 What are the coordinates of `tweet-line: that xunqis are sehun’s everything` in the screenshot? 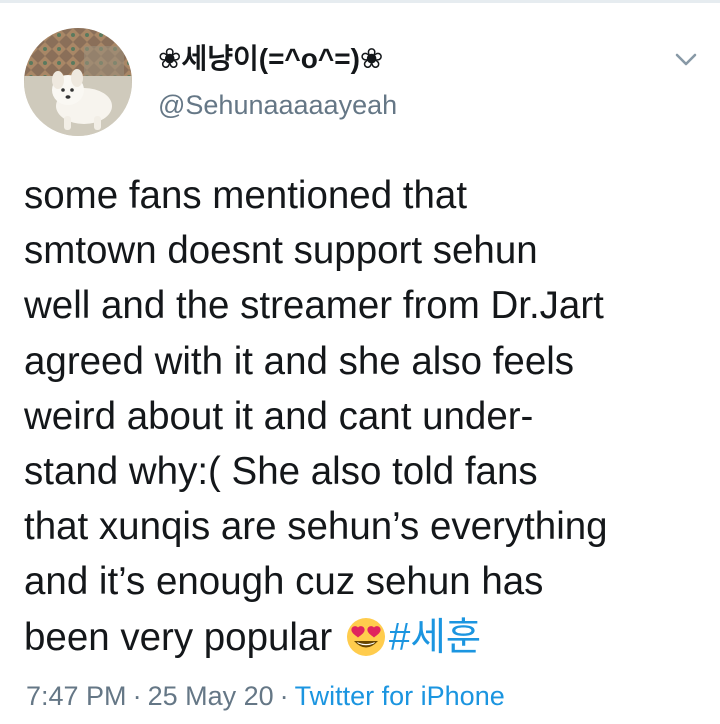 It's located at (316, 527).